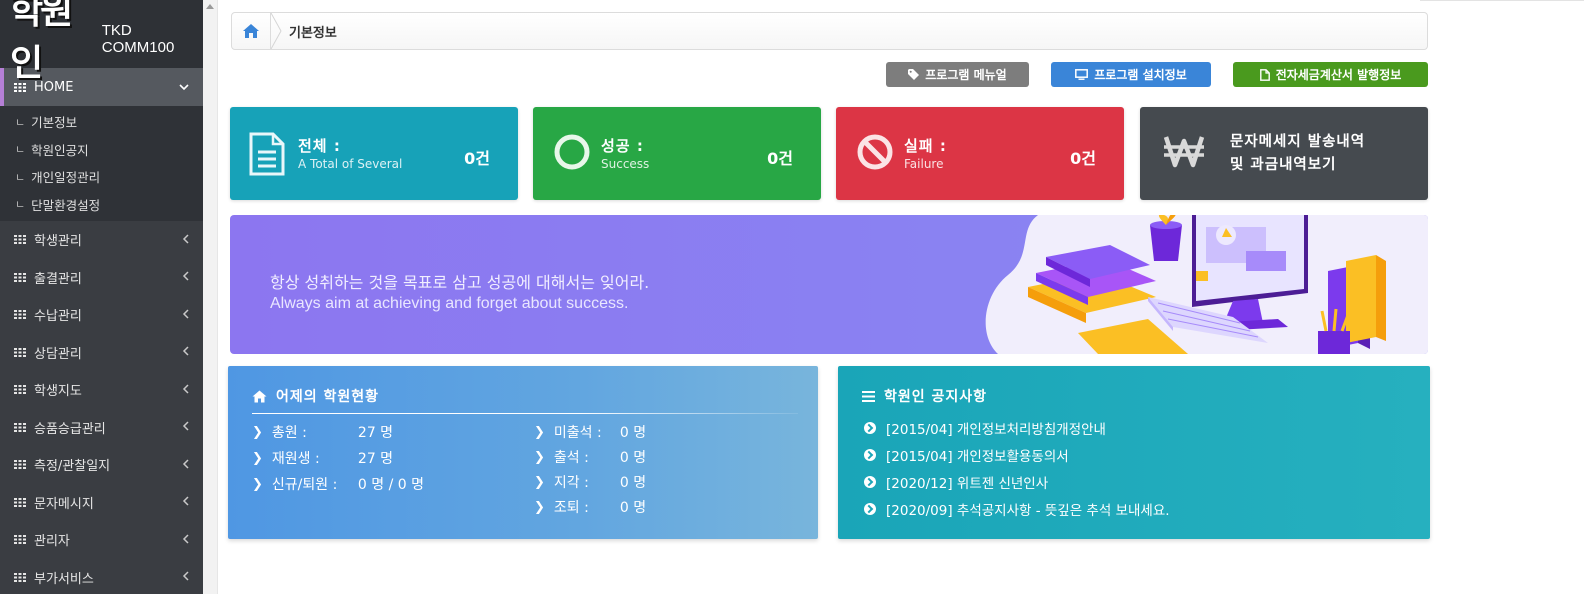  I want to click on chevron-down-icon, so click(184, 87).